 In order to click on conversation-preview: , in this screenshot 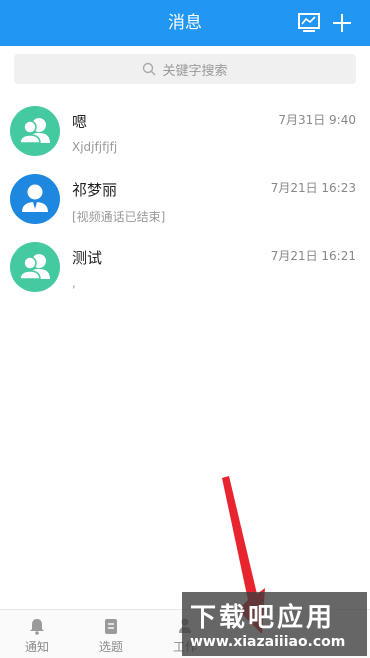, I will do `click(74, 283)`.